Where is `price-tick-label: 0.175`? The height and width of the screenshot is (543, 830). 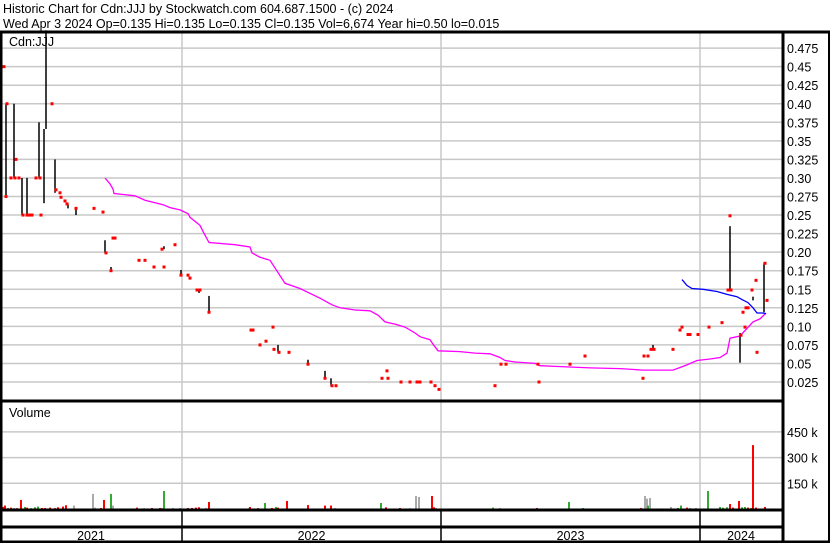 price-tick-label: 0.175 is located at coordinates (802, 272).